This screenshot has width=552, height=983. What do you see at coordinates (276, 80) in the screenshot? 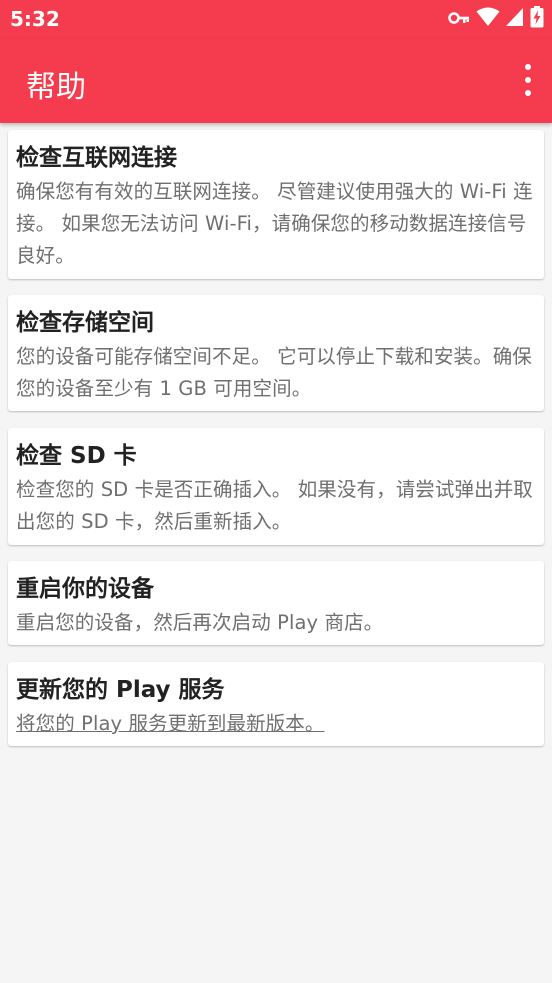
I see `app-bar: 帮助` at bounding box center [276, 80].